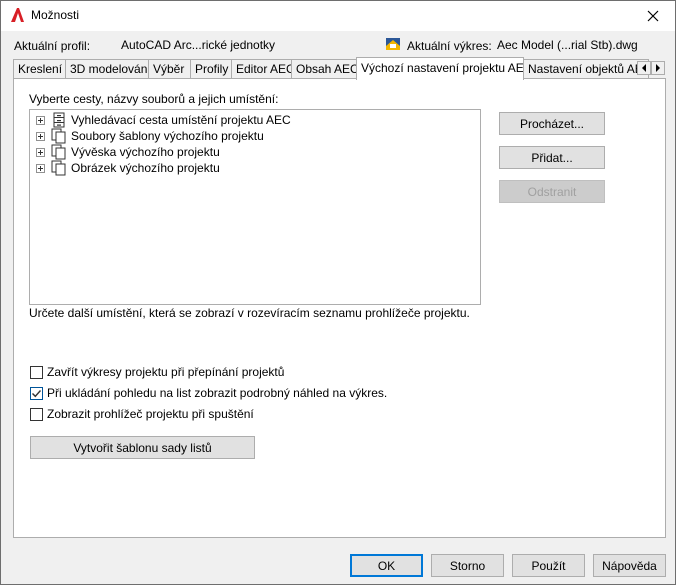  I want to click on create-sheet-set-template-button: Vytvořit šablonu sady listů, so click(142, 447).